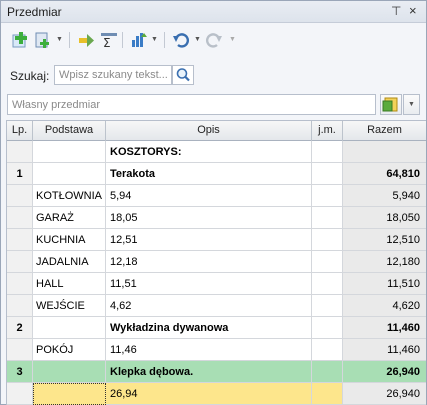 The width and height of the screenshot is (427, 405). I want to click on col-header-podstawa: Podstawa, so click(69, 131).